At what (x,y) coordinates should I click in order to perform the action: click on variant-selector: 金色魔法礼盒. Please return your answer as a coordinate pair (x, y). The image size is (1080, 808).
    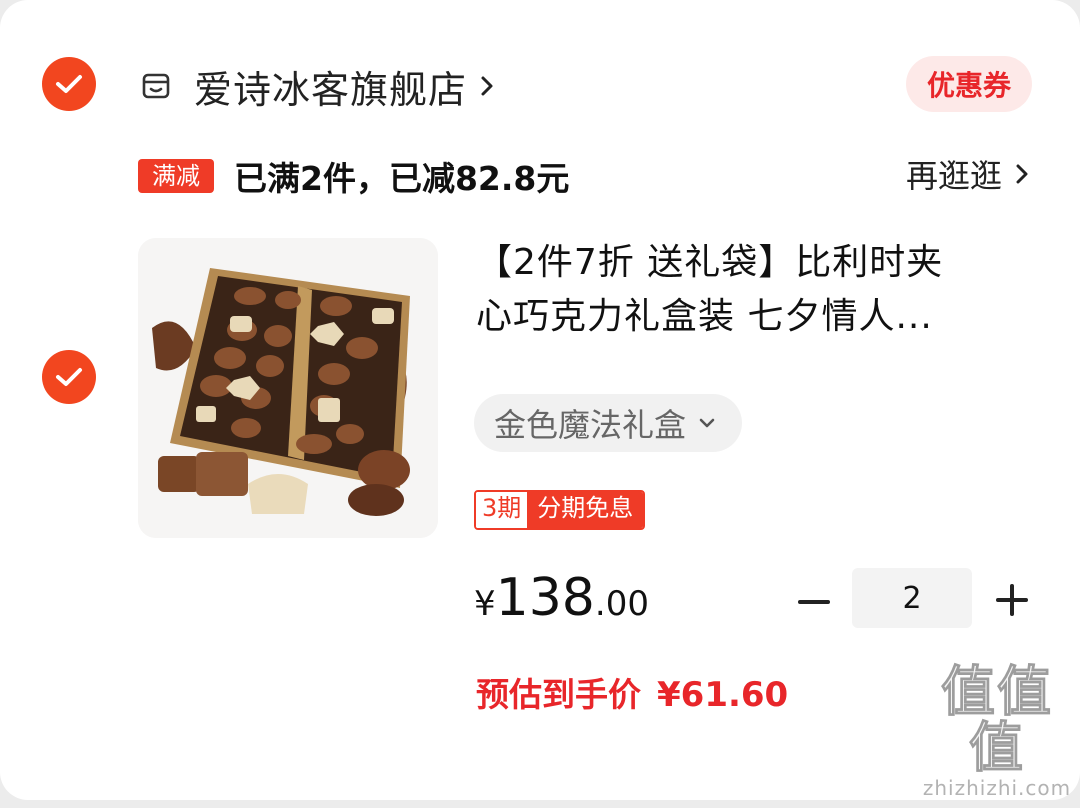
    Looking at the image, I should click on (608, 423).